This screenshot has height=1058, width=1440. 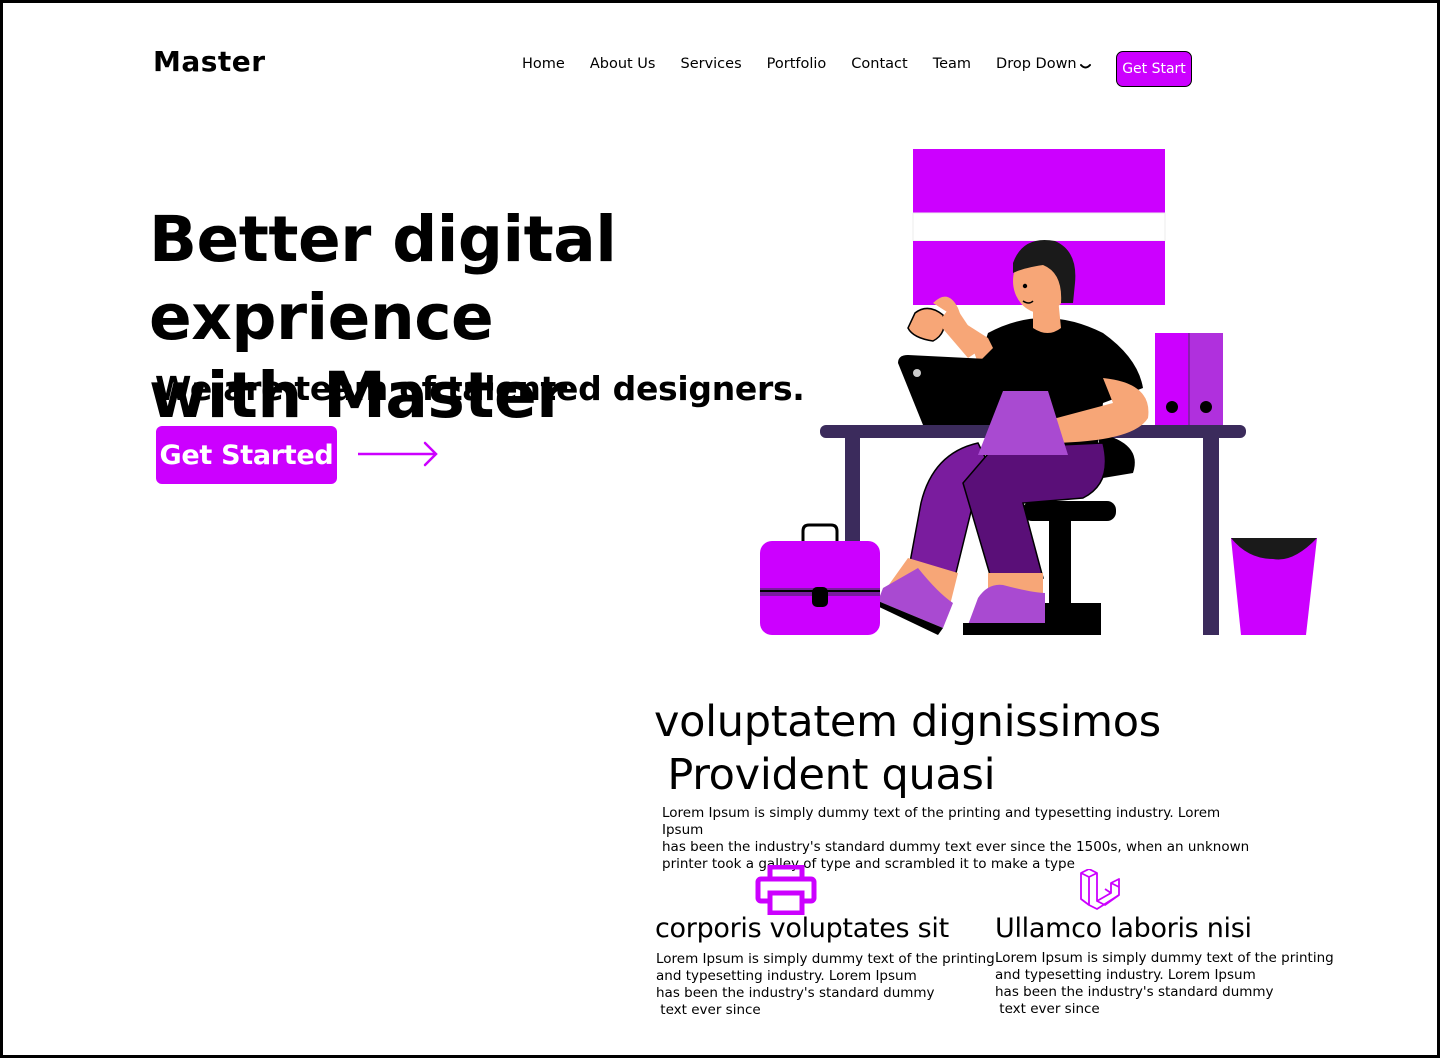 What do you see at coordinates (879, 64) in the screenshot?
I see `nav-contact: Contact` at bounding box center [879, 64].